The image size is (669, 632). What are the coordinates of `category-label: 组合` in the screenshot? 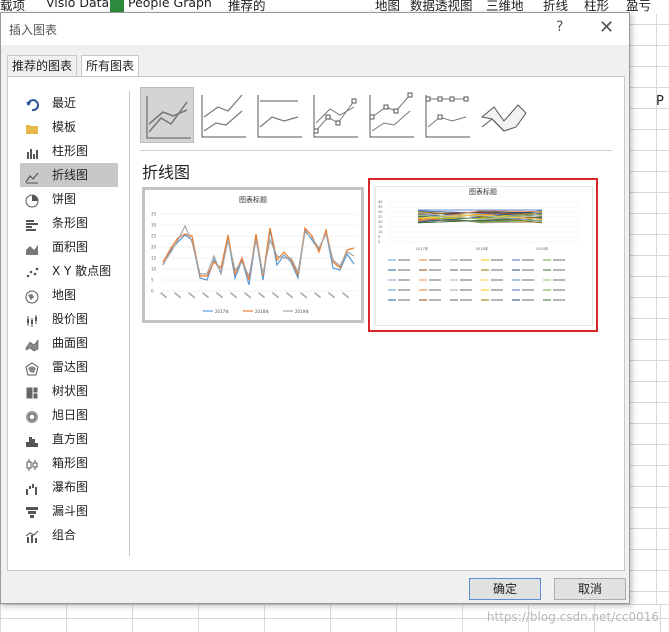 It's located at (64, 535).